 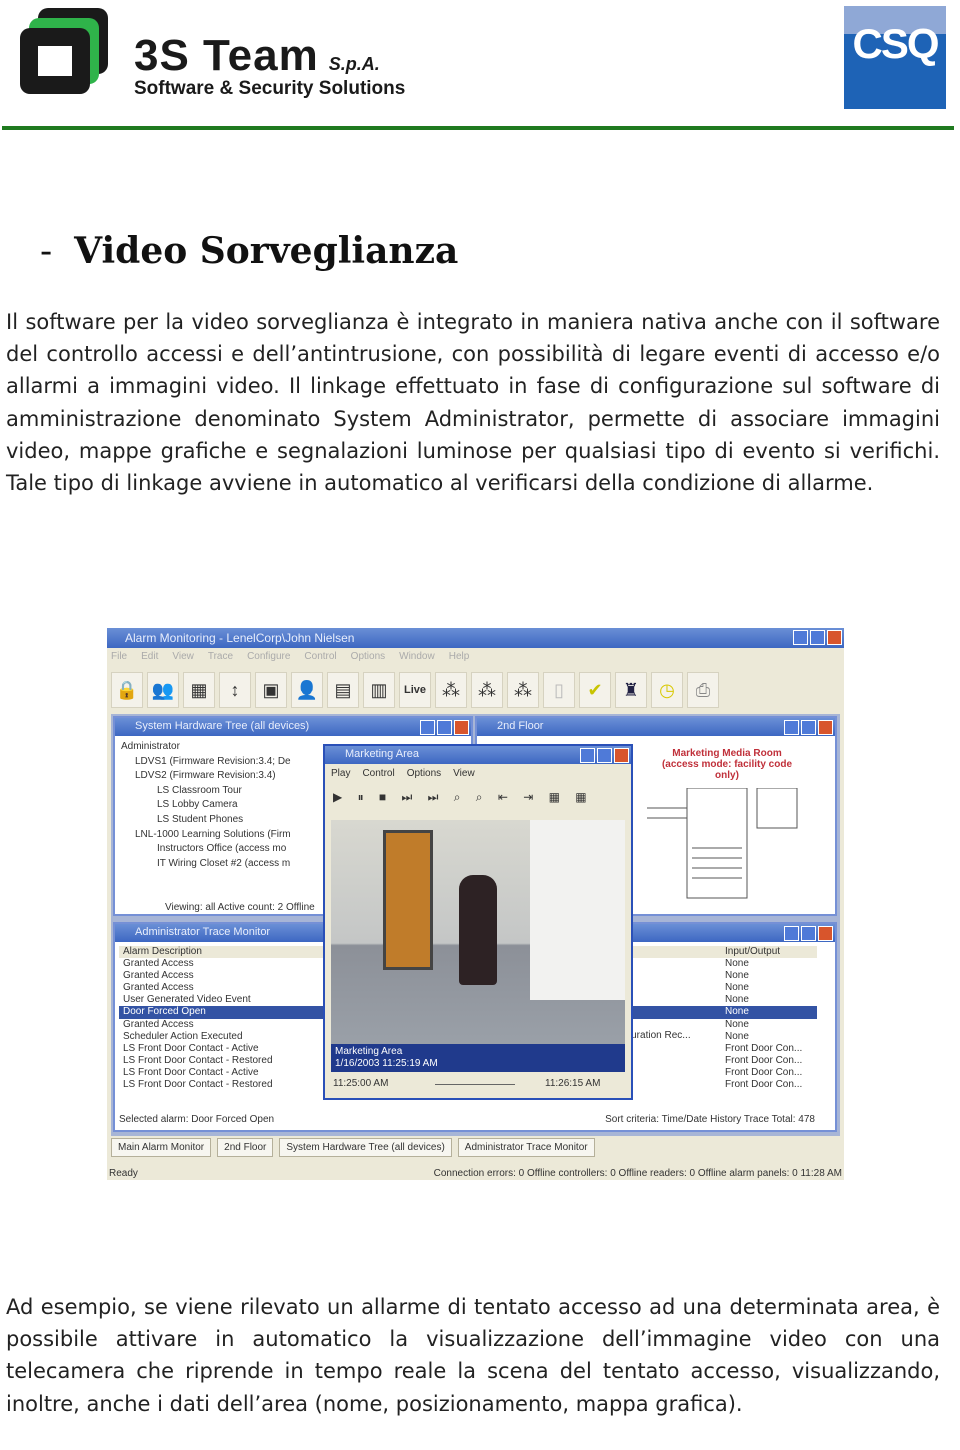 What do you see at coordinates (403, 773) in the screenshot?
I see `video-menu: Play Control Options View` at bounding box center [403, 773].